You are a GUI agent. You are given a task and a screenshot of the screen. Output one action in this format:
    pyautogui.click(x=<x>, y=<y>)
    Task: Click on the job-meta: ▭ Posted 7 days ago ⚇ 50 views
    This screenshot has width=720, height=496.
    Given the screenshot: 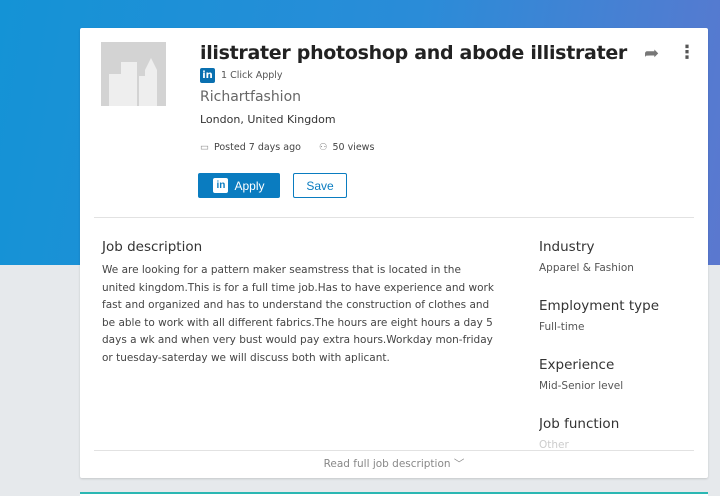 What is the action you would take?
    pyautogui.click(x=287, y=147)
    